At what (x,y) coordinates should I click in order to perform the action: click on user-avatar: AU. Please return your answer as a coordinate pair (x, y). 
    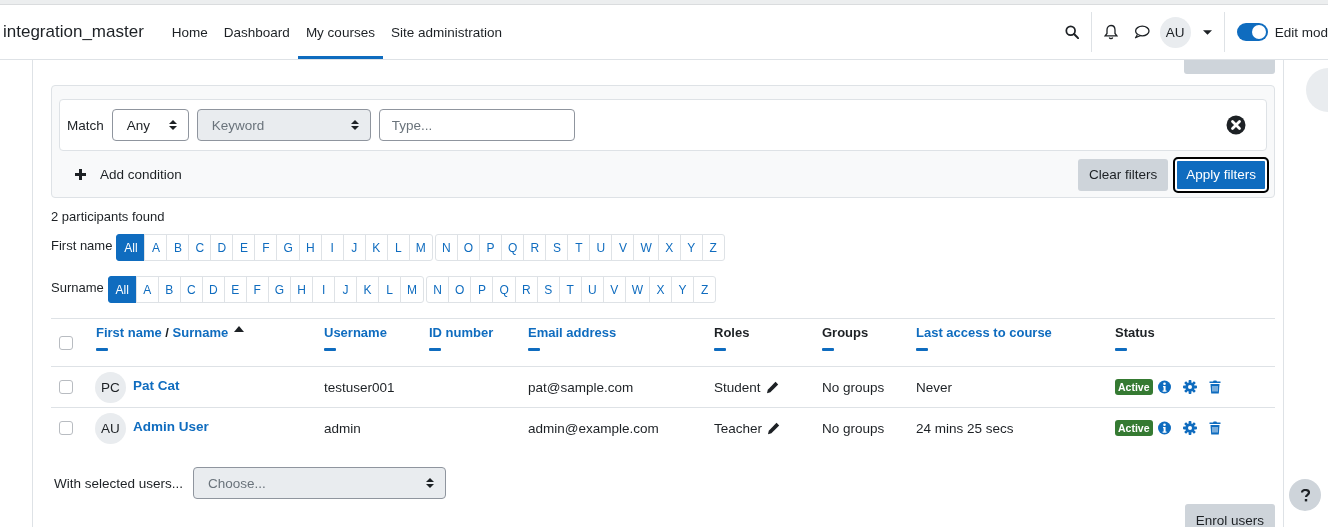
    Looking at the image, I should click on (1175, 32).